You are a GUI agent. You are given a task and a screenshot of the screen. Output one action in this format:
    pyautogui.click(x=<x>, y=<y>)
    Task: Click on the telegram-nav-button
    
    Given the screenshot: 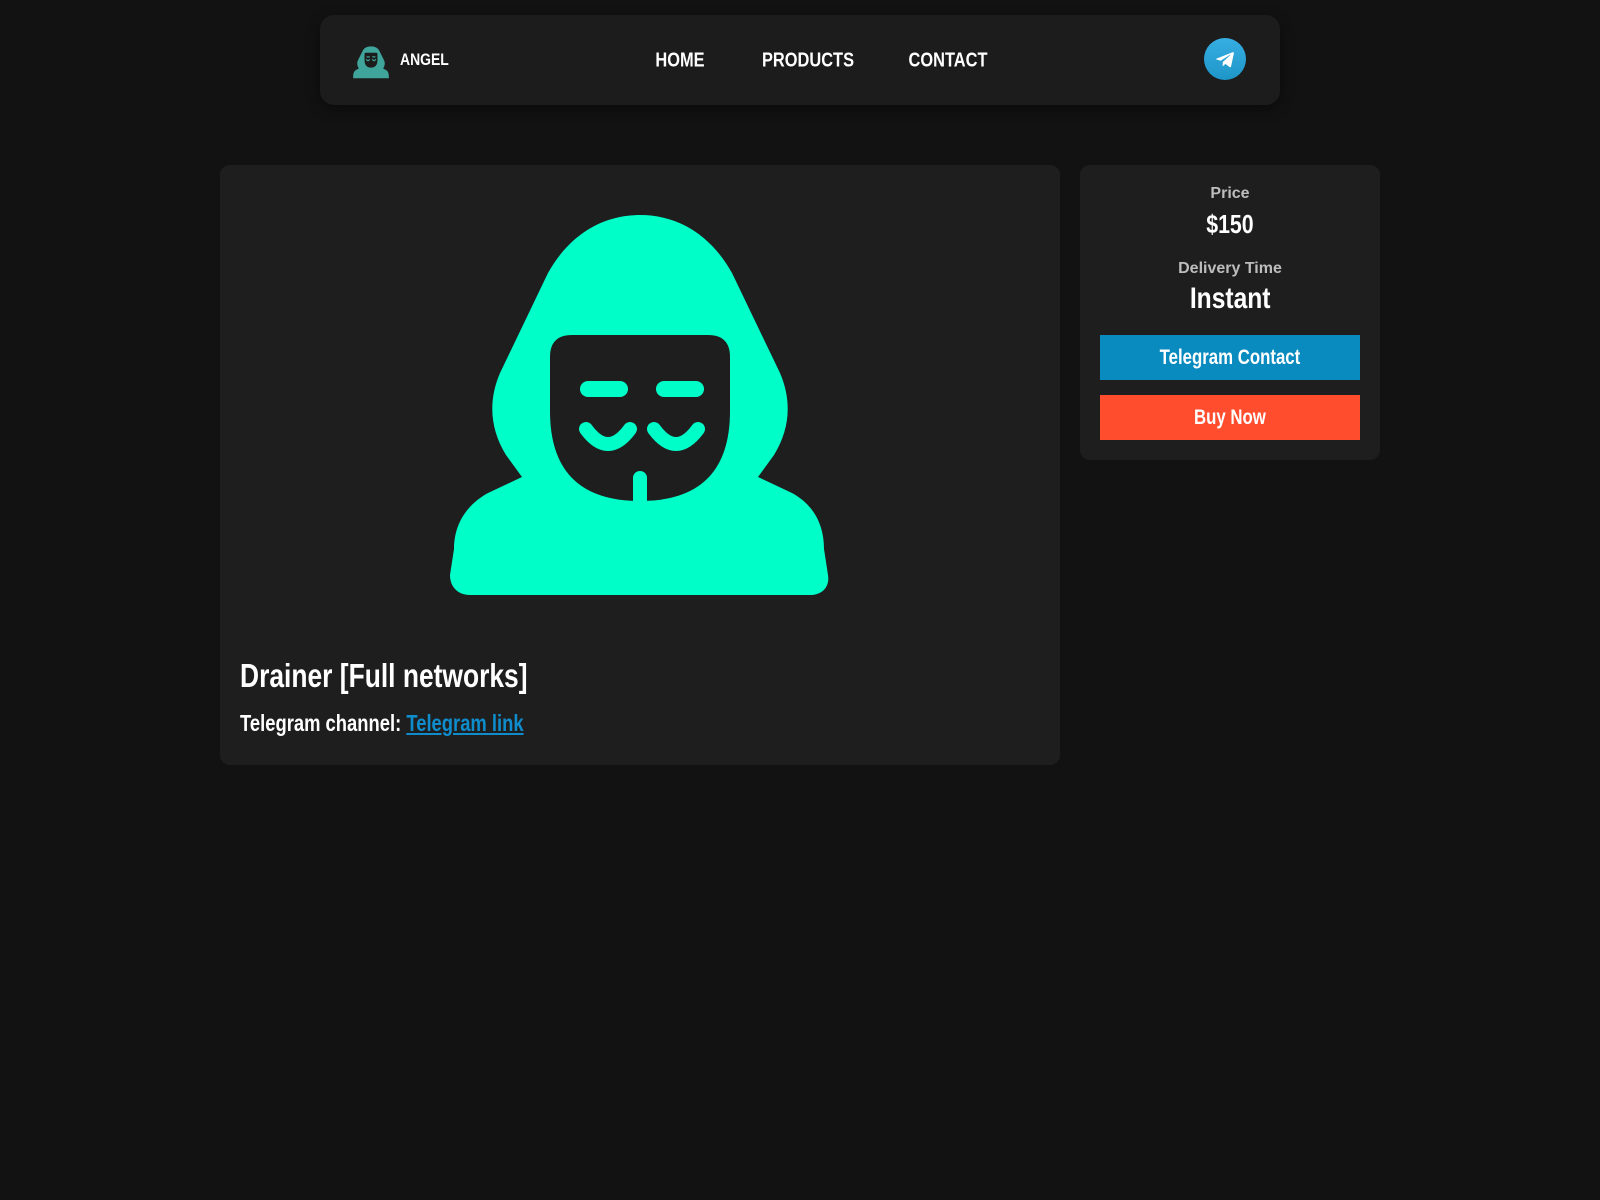 What is the action you would take?
    pyautogui.click(x=1225, y=59)
    